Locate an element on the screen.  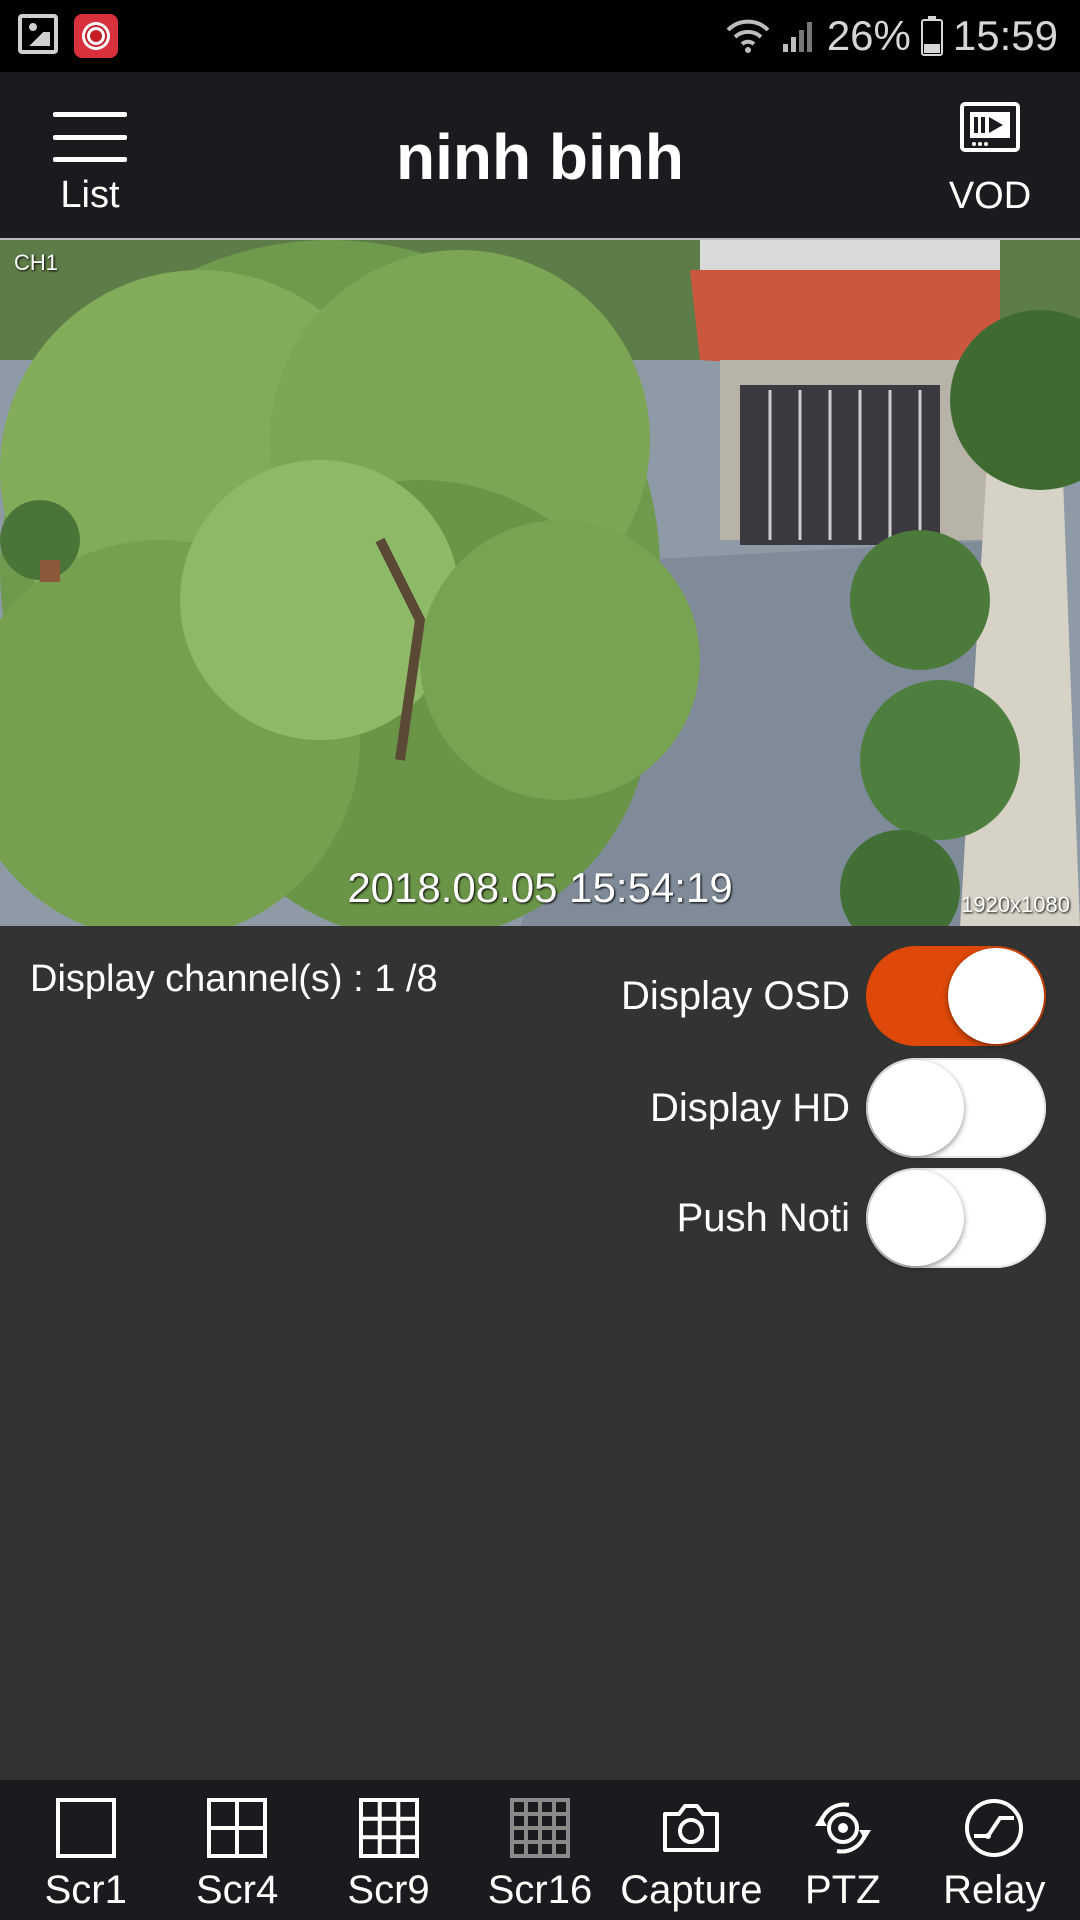
display-channels-text: Display channel(s) : 1 /8 is located at coordinates (234, 979).